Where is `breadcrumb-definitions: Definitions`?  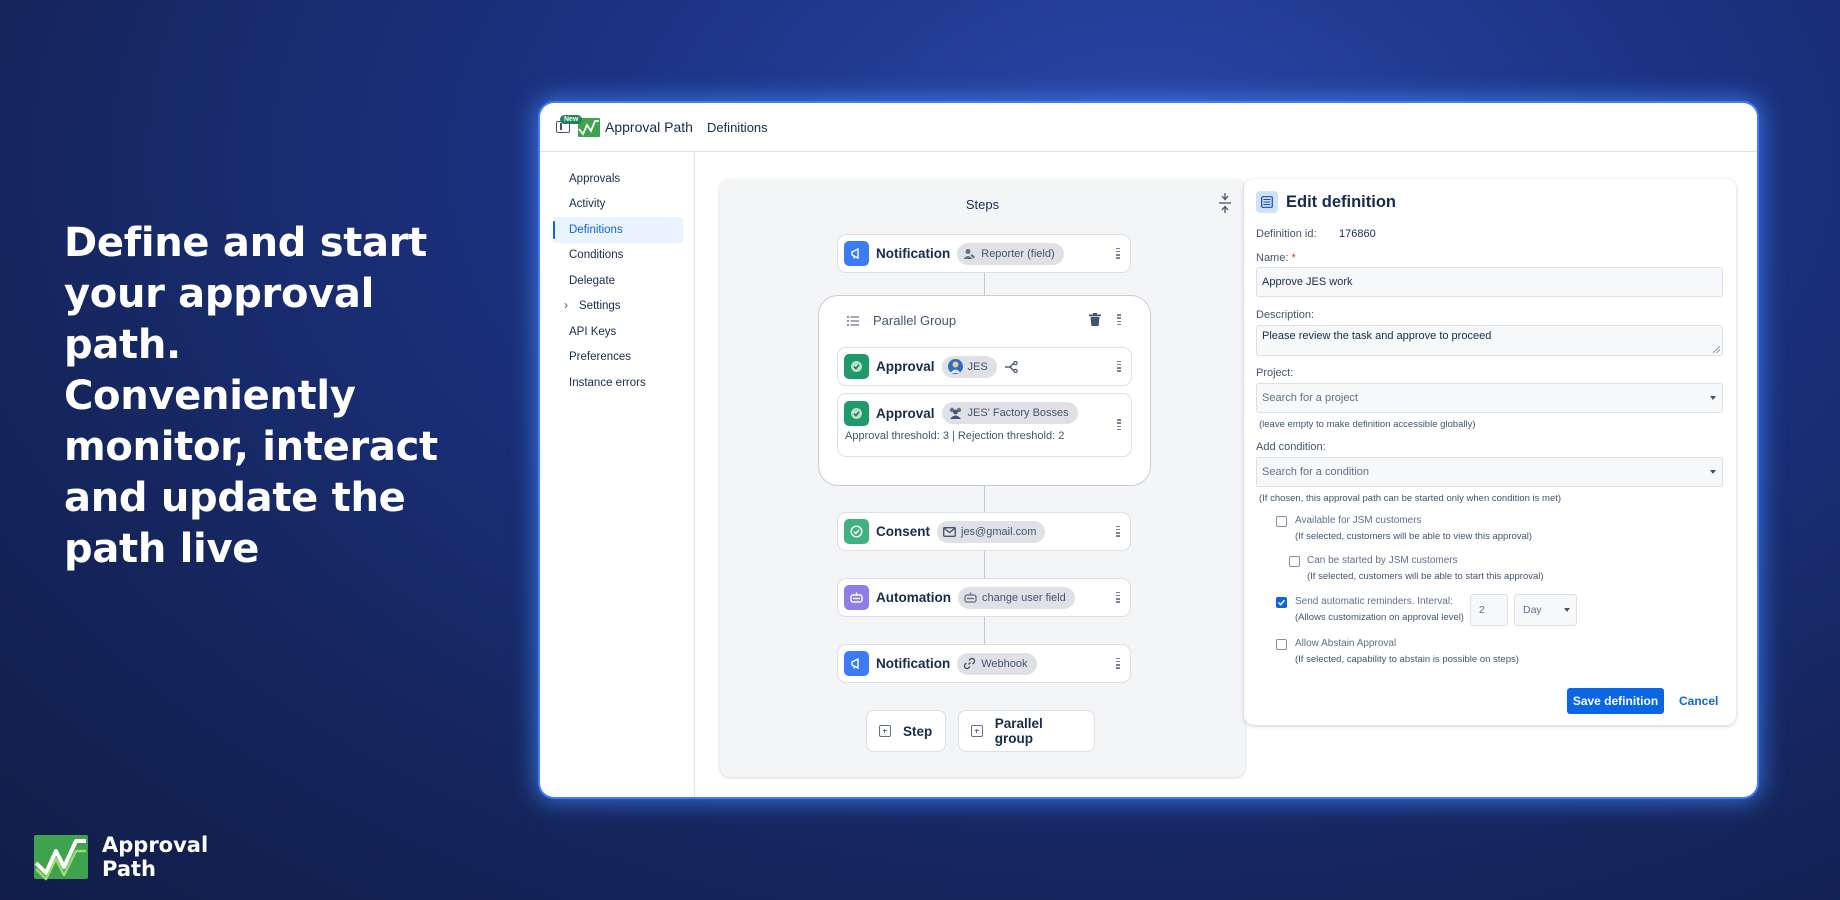 breadcrumb-definitions: Definitions is located at coordinates (737, 127).